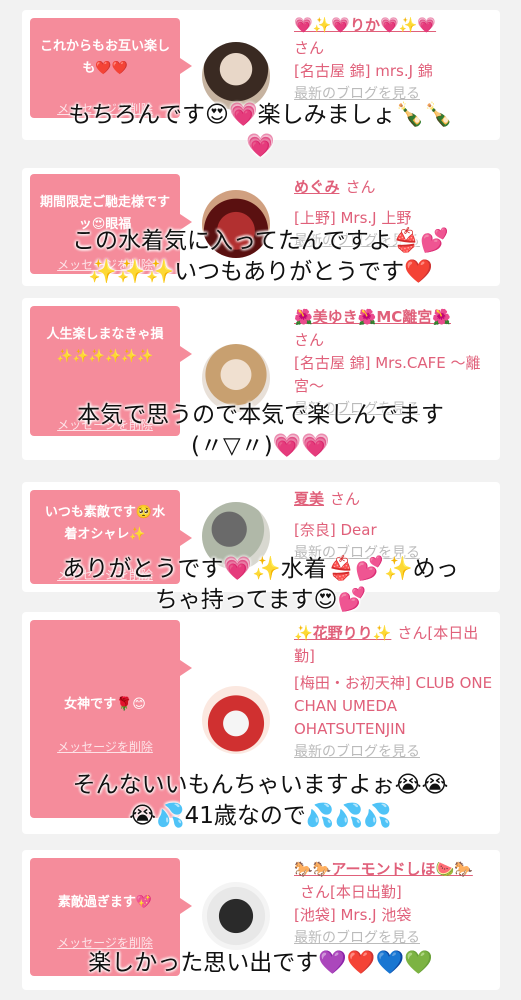  I want to click on girl-name-link: めぐみ, so click(316, 187).